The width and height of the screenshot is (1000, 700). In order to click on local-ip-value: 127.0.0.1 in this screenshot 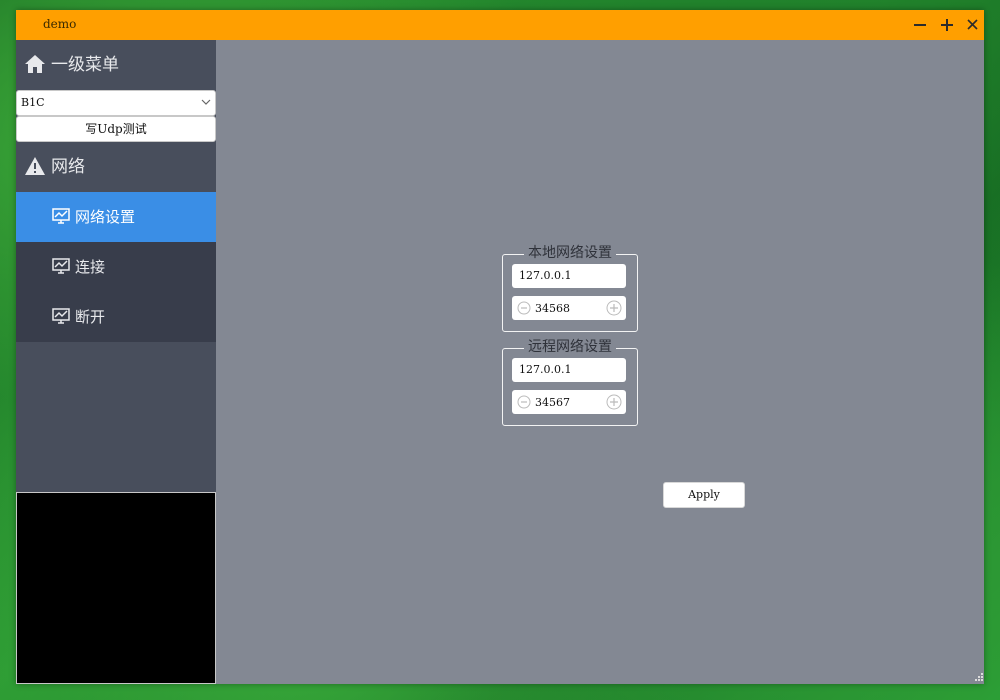, I will do `click(545, 275)`.